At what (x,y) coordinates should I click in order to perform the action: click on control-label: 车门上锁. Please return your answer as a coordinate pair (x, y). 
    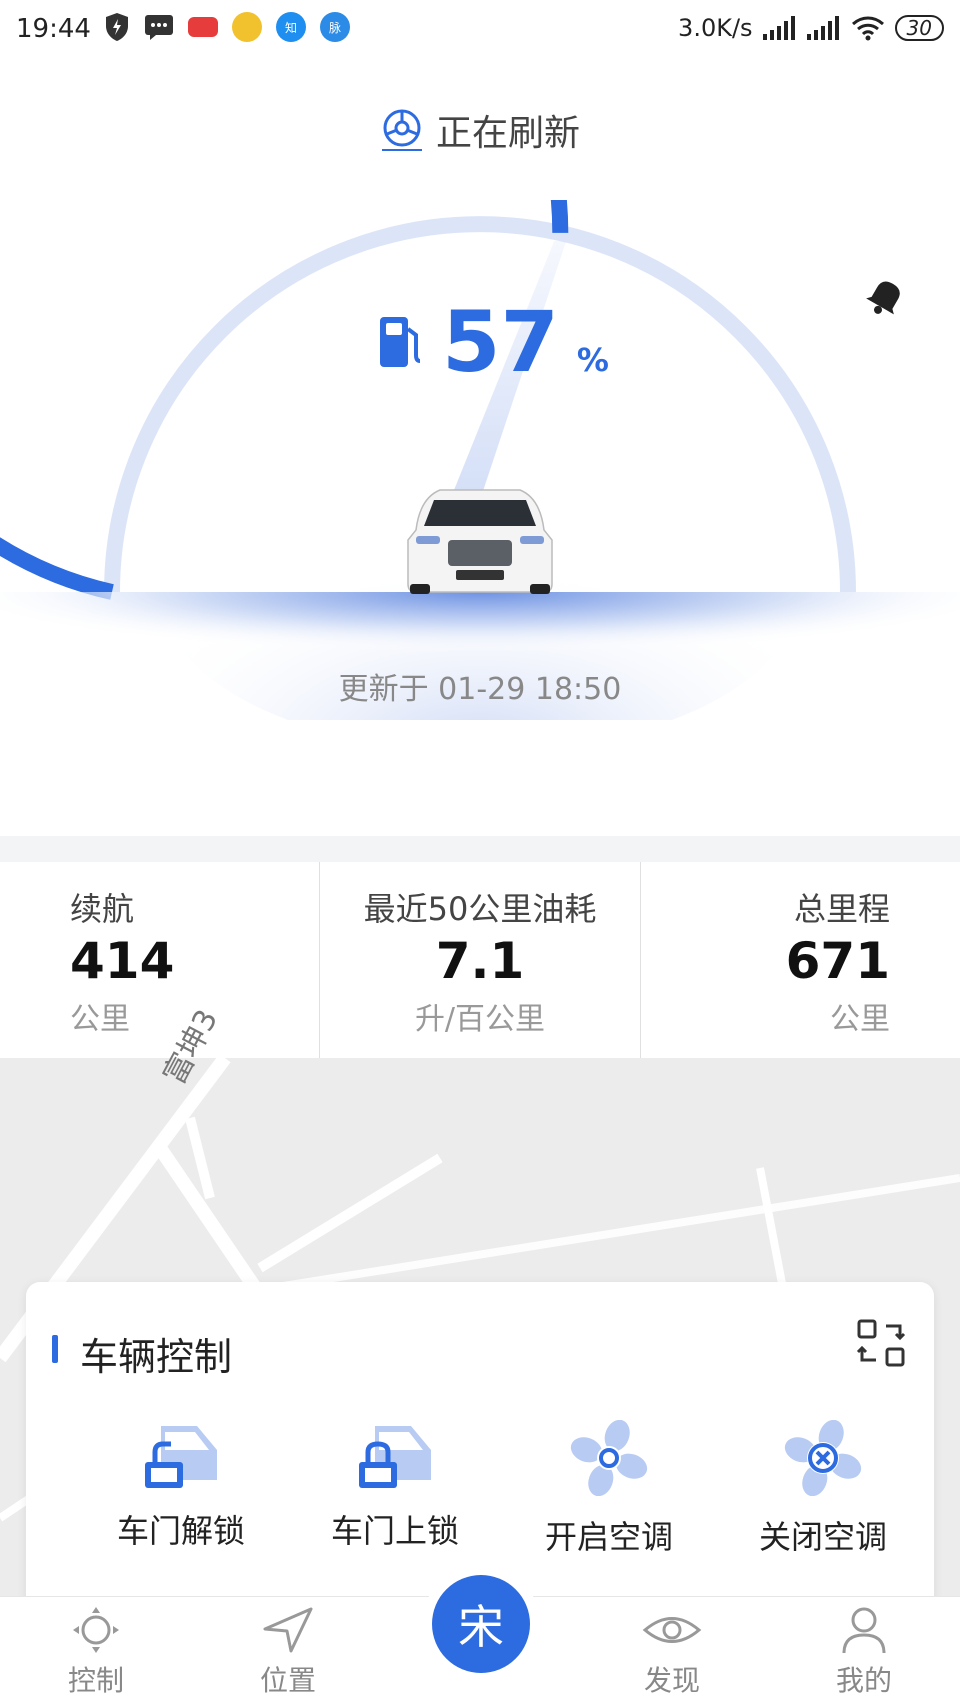
    Looking at the image, I should click on (394, 1531).